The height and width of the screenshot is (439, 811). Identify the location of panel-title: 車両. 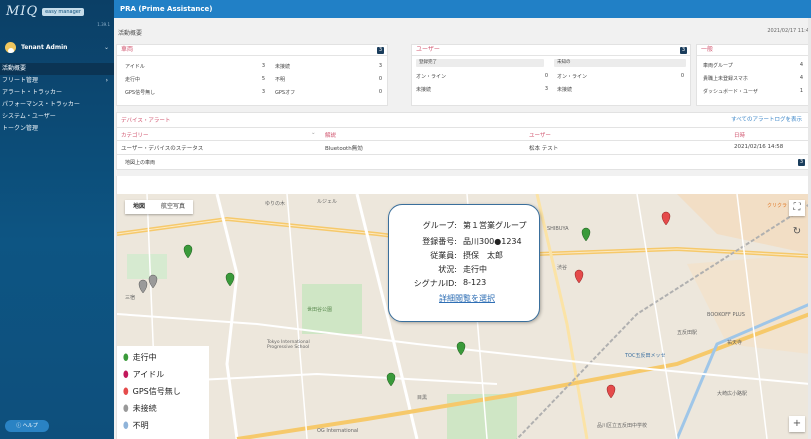
(127, 49).